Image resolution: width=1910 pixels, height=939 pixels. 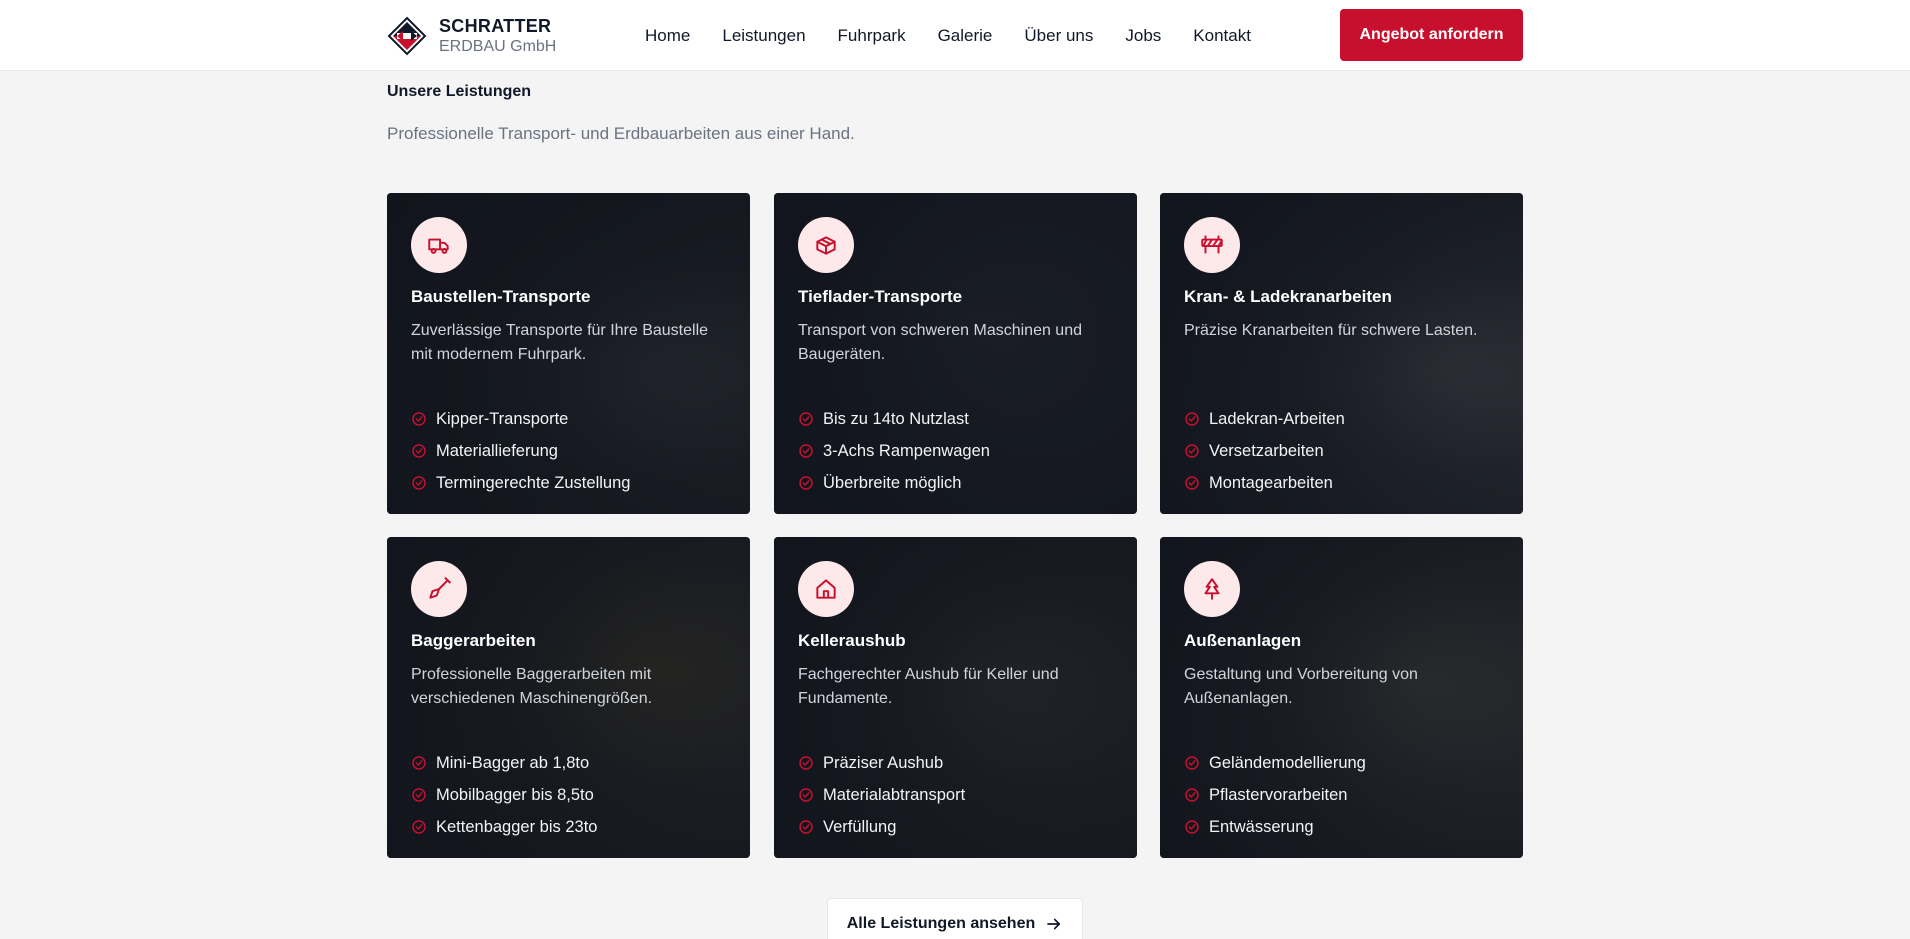 What do you see at coordinates (1287, 762) in the screenshot?
I see `feature-label: Geländemodellierung` at bounding box center [1287, 762].